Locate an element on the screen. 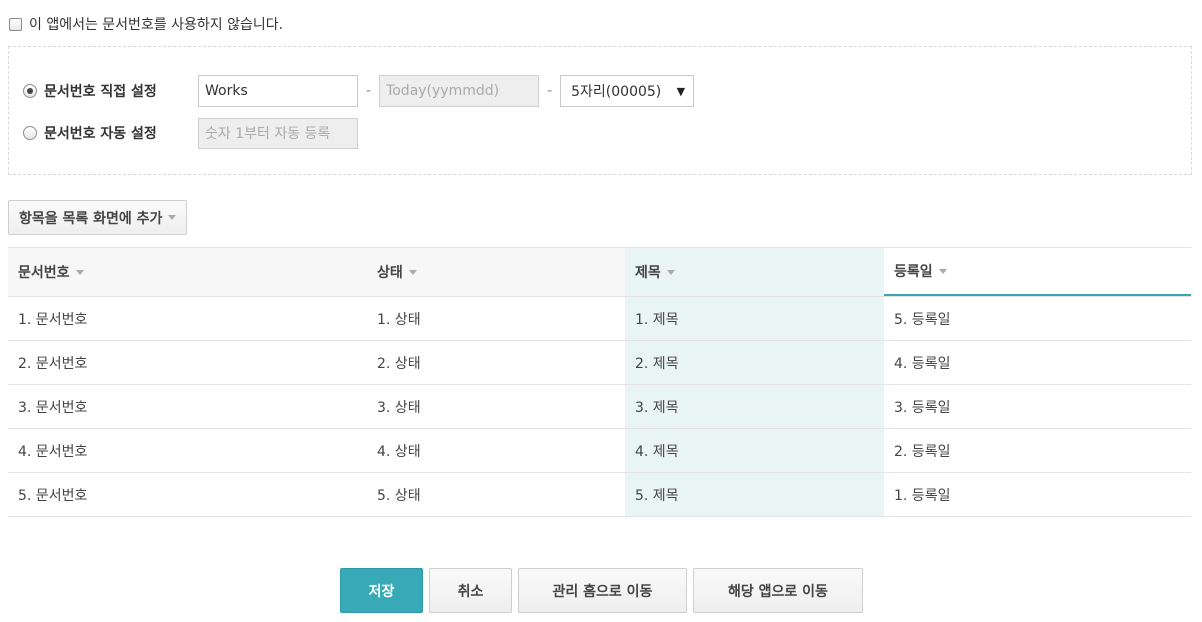 The width and height of the screenshot is (1202, 622). cell-doc-number: 2. 문서번호 is located at coordinates (53, 363).